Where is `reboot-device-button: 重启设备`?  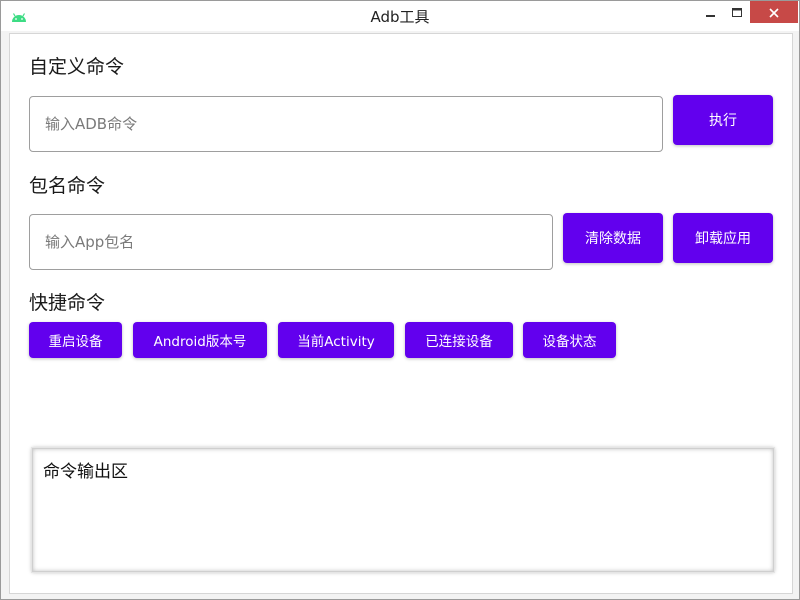
reboot-device-button: 重启设备 is located at coordinates (75, 340).